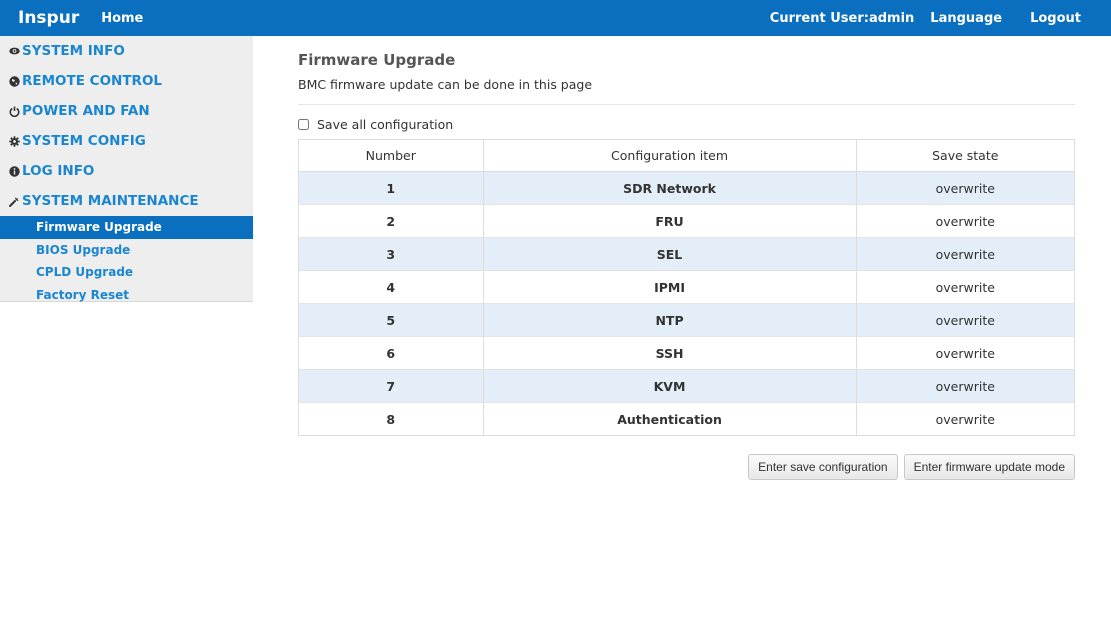  I want to click on gear-icon, so click(14, 141).